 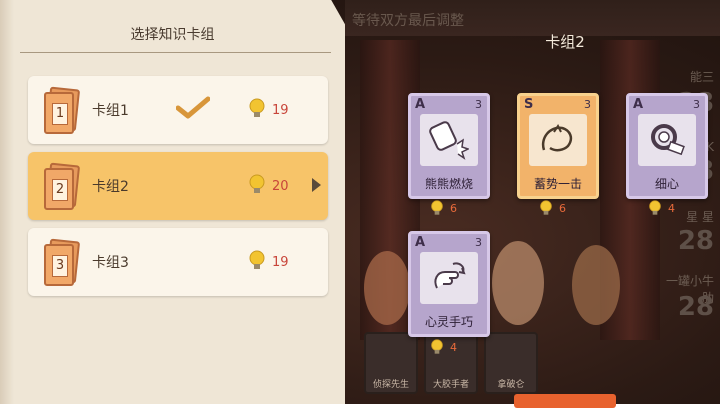 I want to click on deck-icon: 1, so click(x=62, y=110).